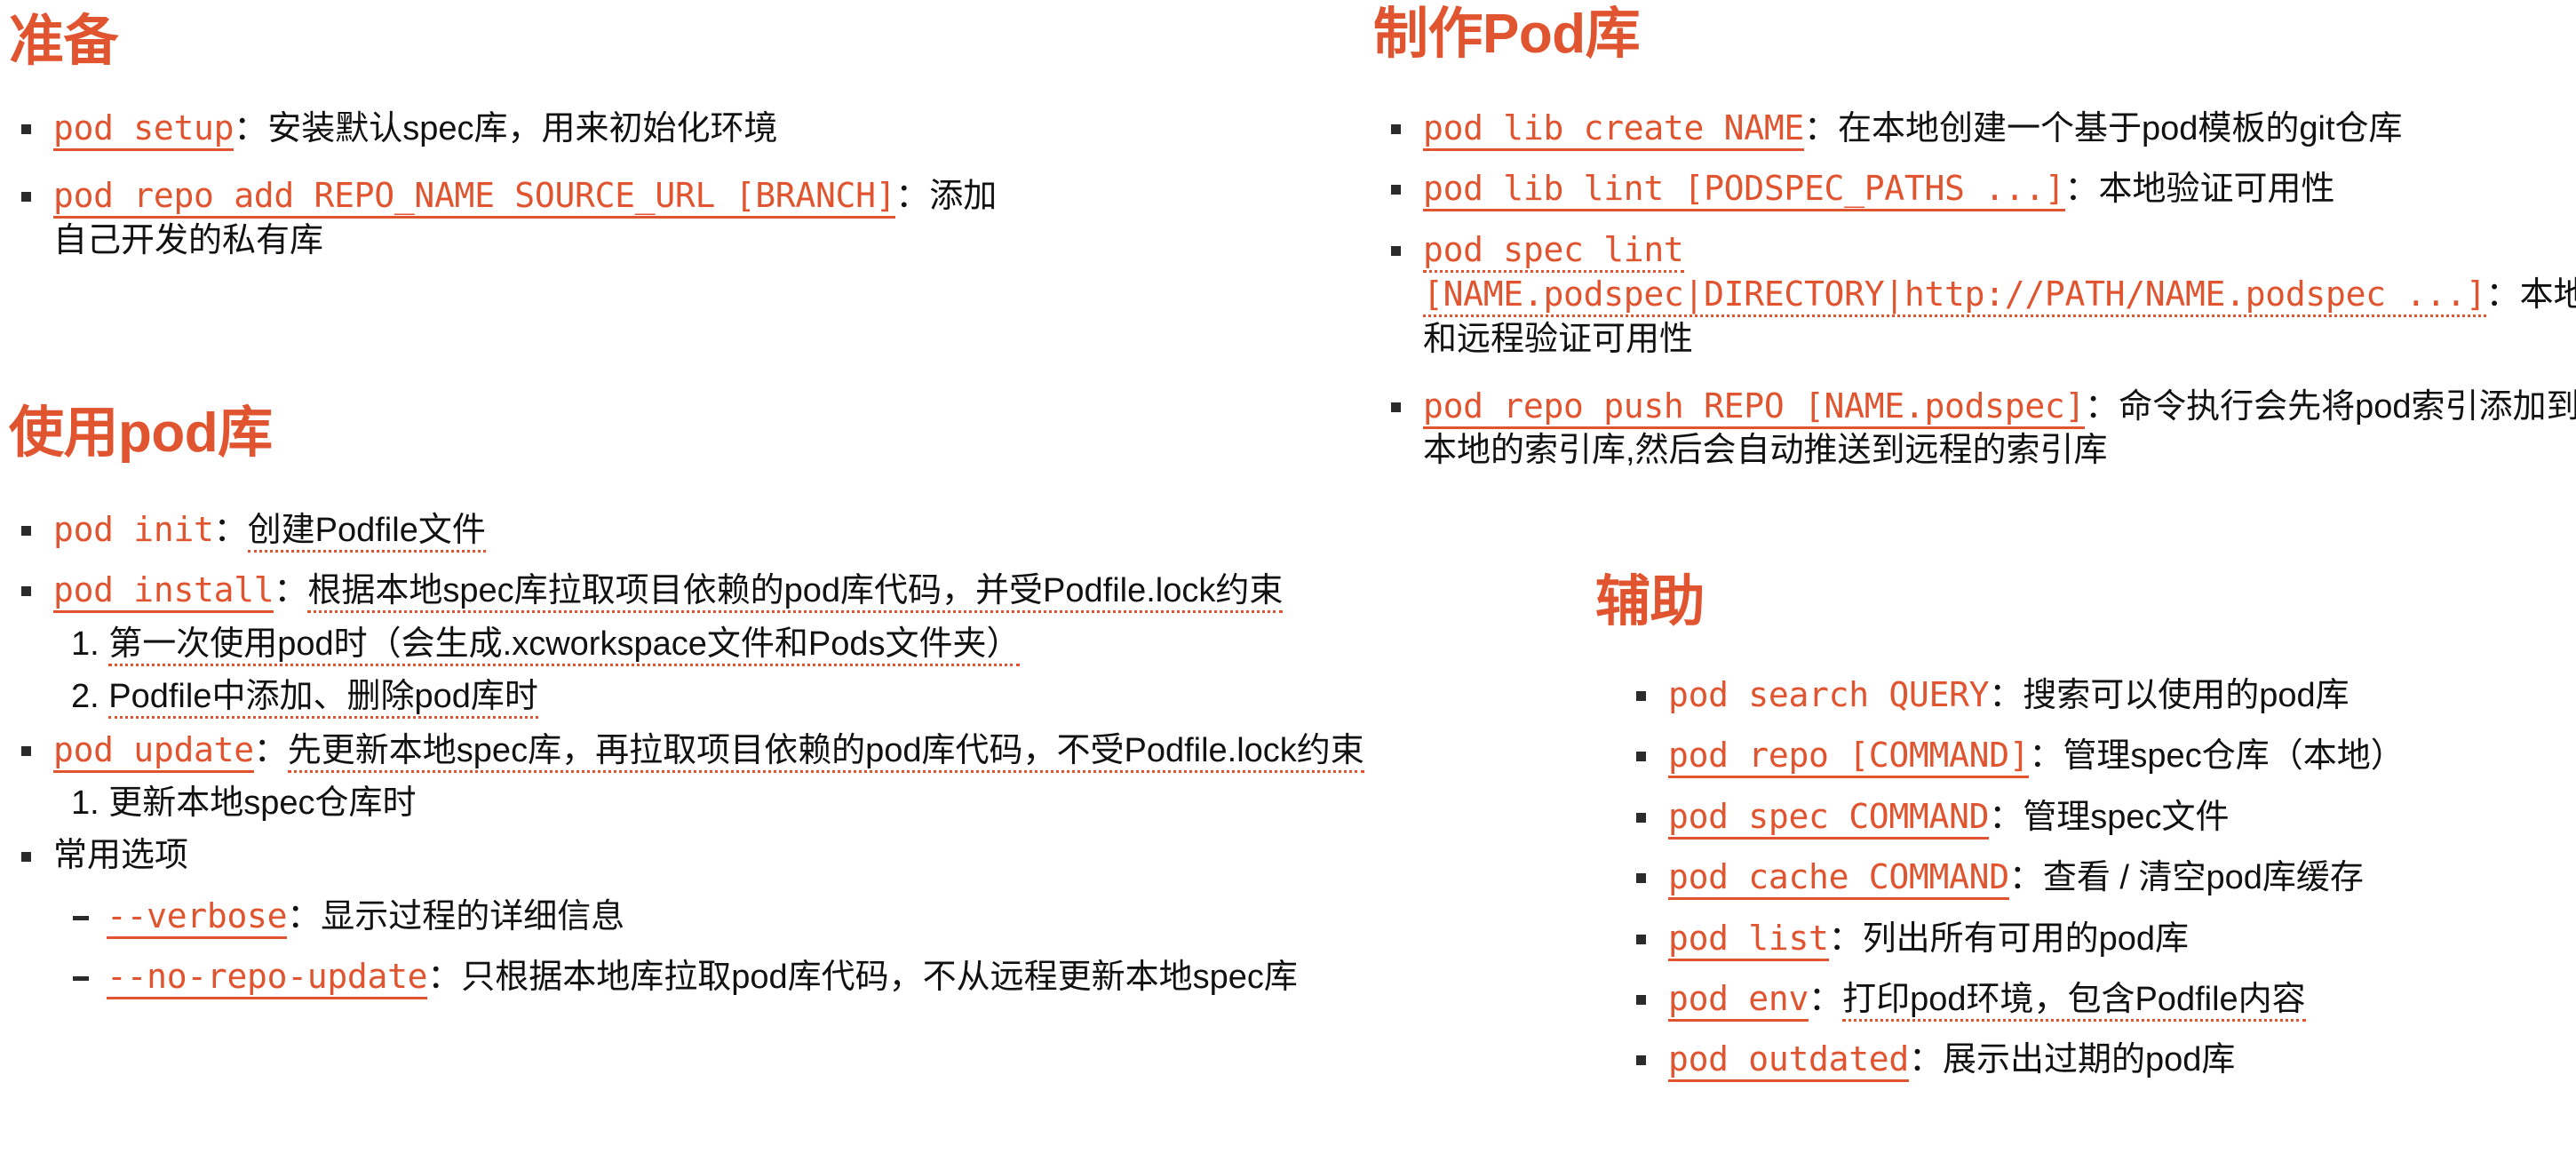 The width and height of the screenshot is (2576, 1162). What do you see at coordinates (1650, 602) in the screenshot?
I see `section-heading-helper: 辅助` at bounding box center [1650, 602].